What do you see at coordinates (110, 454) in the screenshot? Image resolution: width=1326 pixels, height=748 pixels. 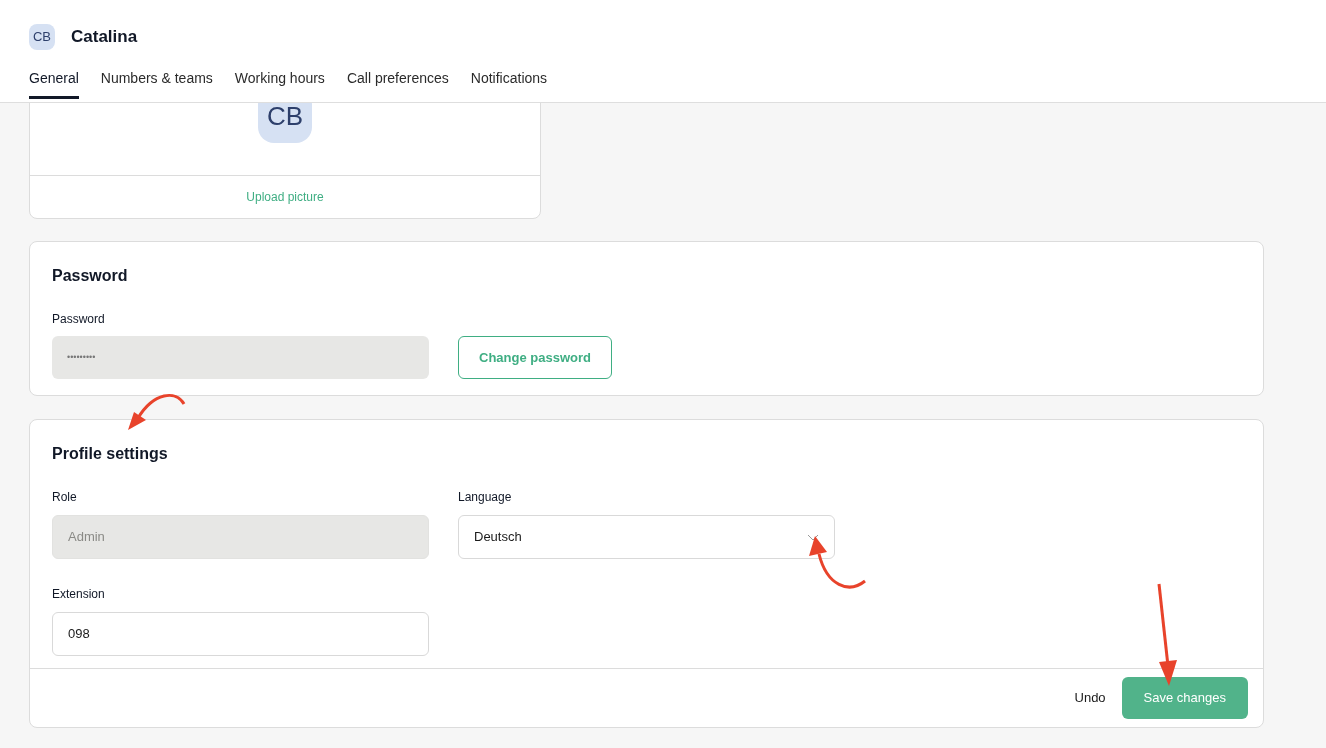 I see `section-title: Profile settings` at bounding box center [110, 454].